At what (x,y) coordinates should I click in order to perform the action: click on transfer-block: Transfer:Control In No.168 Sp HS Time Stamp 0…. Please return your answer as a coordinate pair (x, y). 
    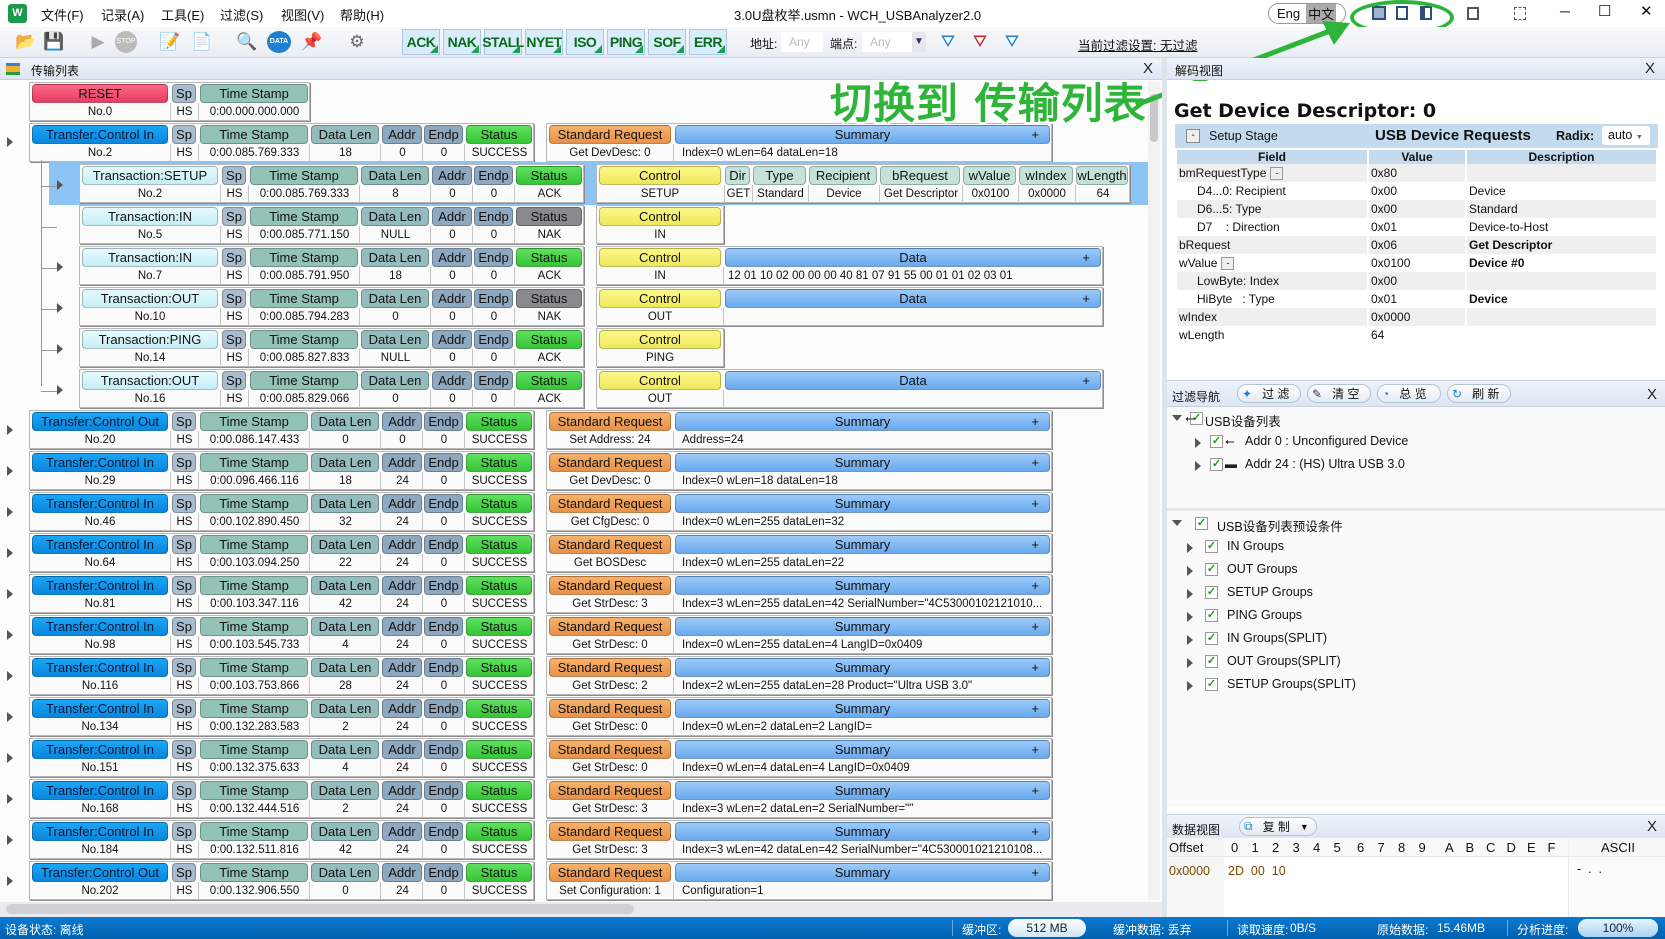
    Looking at the image, I should click on (281, 798).